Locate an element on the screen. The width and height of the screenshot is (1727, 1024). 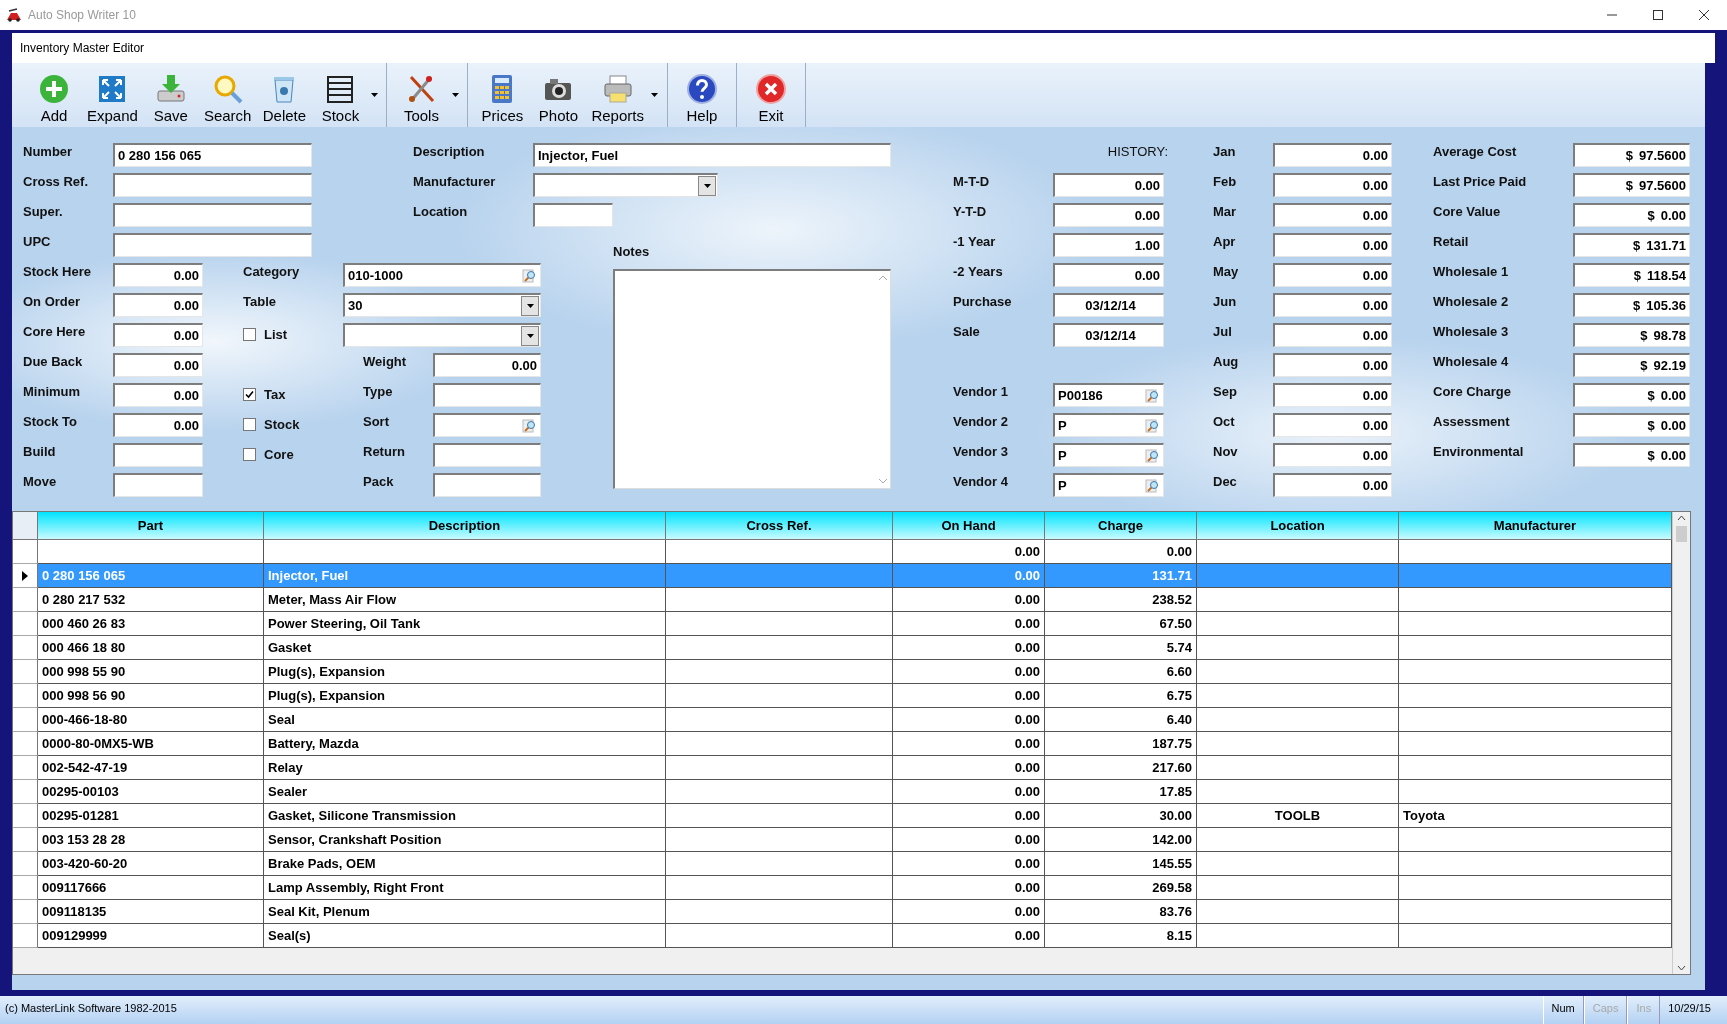
toolbar-button: Reports is located at coordinates (617, 95).